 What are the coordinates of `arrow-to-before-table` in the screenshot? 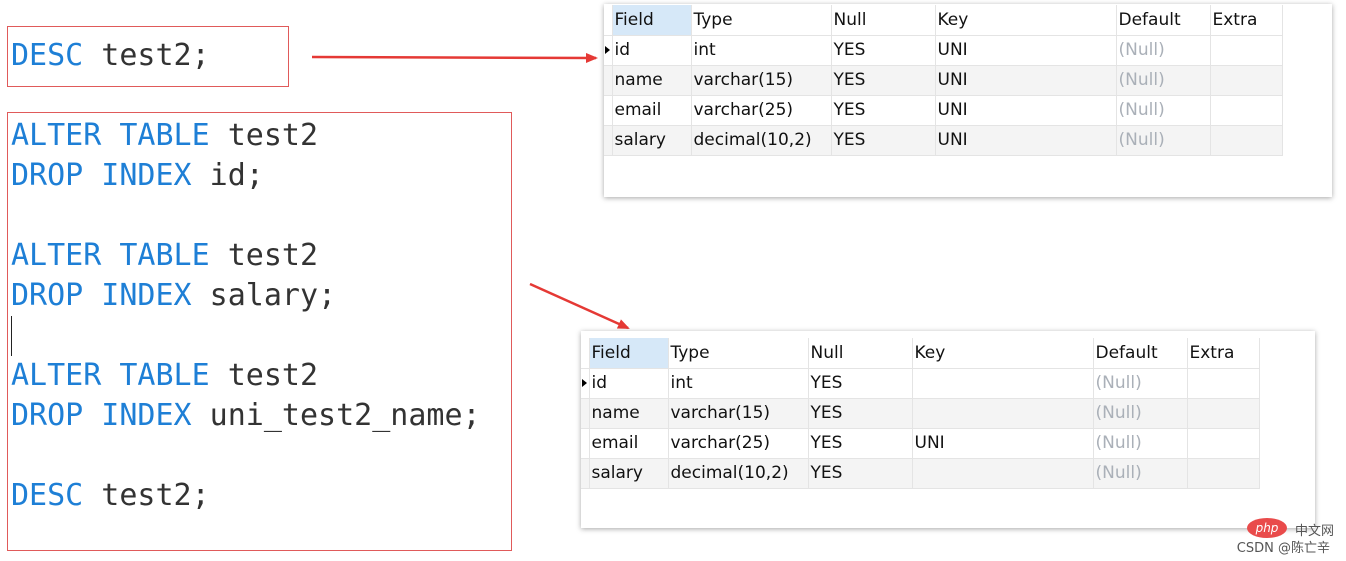 It's located at (454, 57).